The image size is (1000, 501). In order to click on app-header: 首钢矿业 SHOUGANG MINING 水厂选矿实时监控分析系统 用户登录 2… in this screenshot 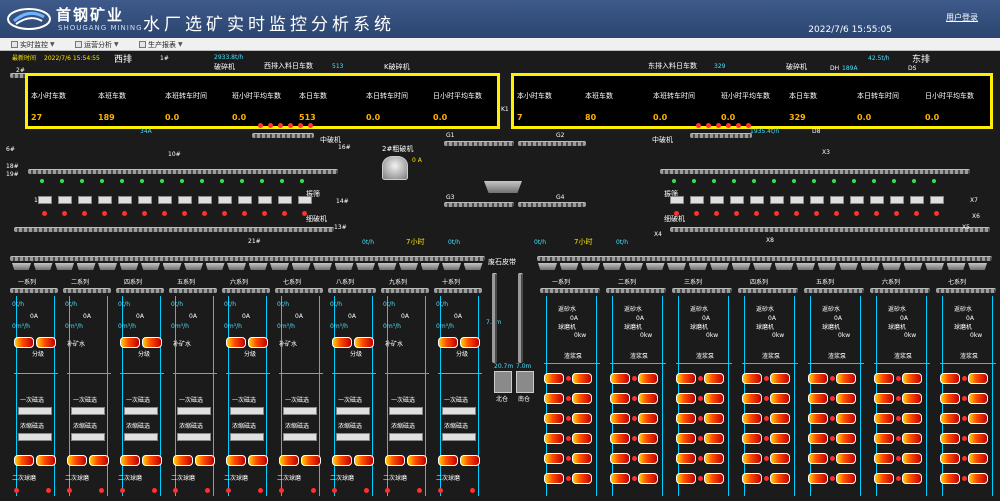, I will do `click(500, 19)`.